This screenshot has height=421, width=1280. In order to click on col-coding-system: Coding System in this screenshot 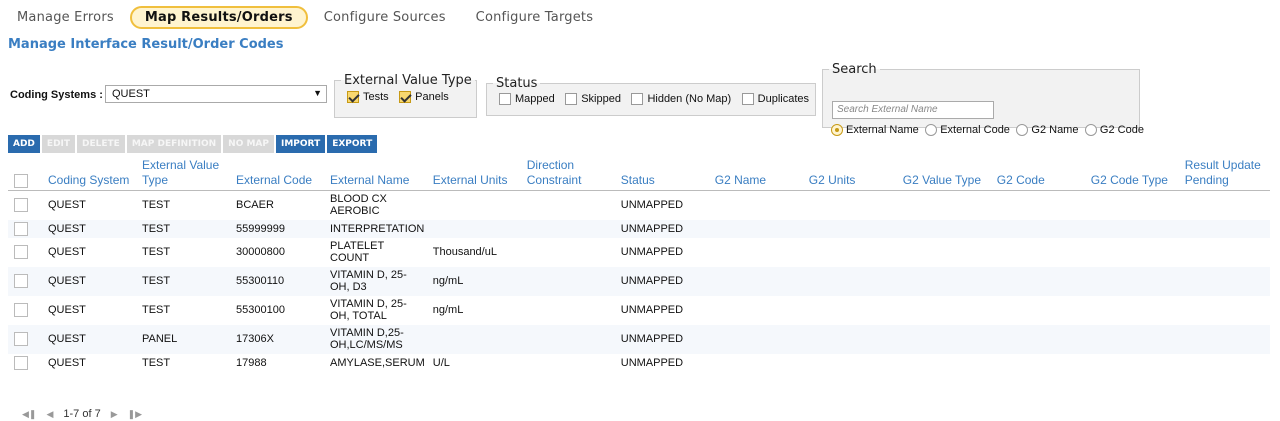, I will do `click(91, 173)`.